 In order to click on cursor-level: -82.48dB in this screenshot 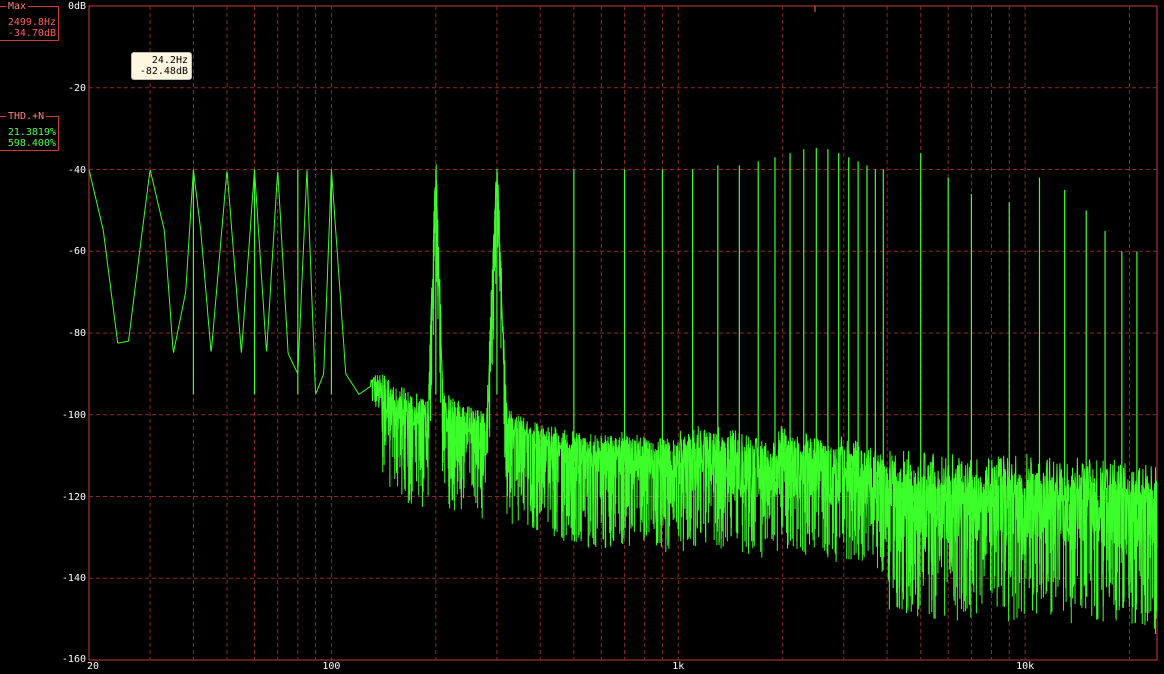, I will do `click(163, 71)`.